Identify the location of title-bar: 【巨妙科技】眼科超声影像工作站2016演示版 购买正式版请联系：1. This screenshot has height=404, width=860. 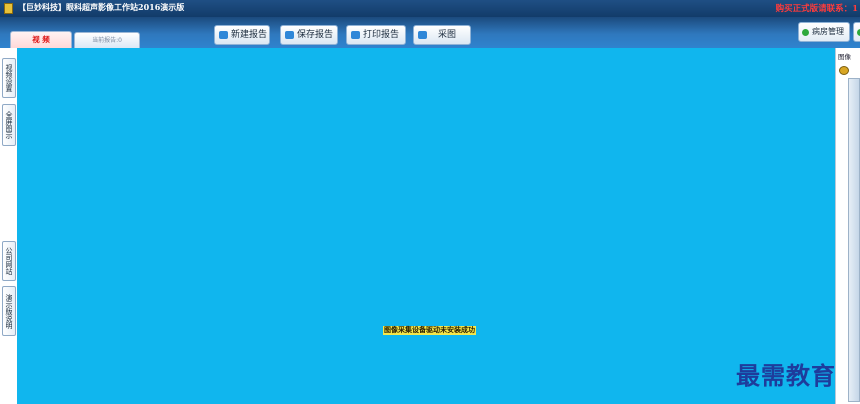
(430, 8).